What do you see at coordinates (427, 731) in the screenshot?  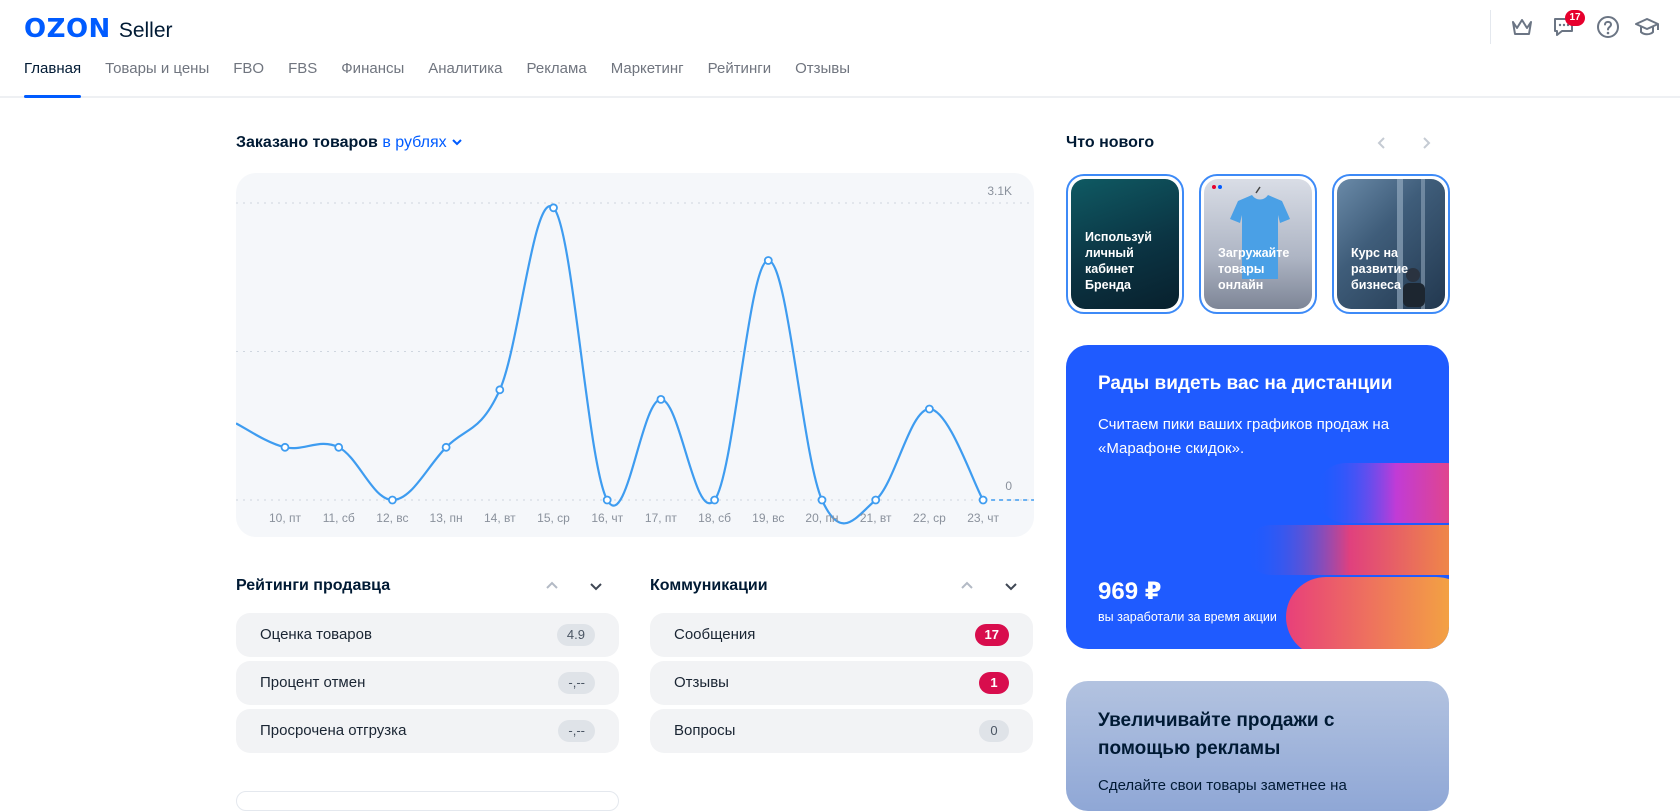 I see `ratings-row: Просрочена отгрузка -,--` at bounding box center [427, 731].